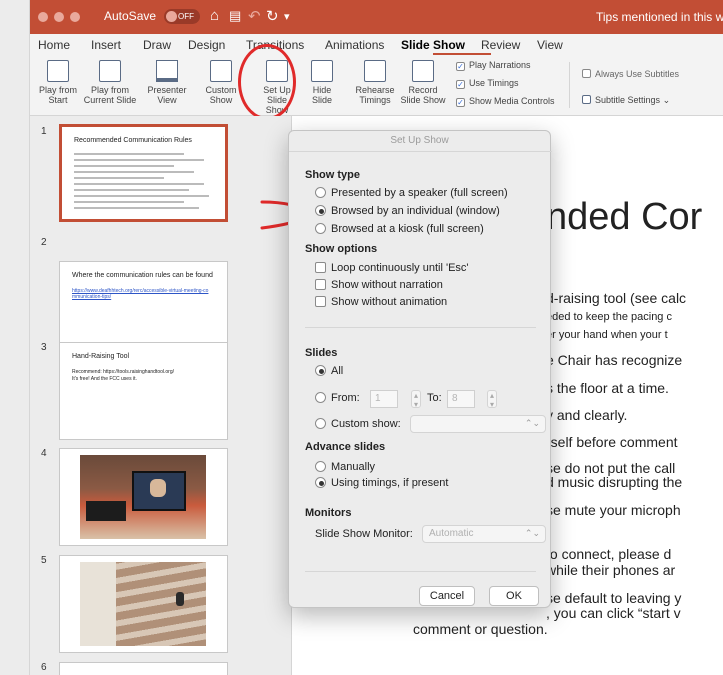 This screenshot has width=723, height=675. I want to click on play-from-start-label: Play from Start, so click(57, 95).